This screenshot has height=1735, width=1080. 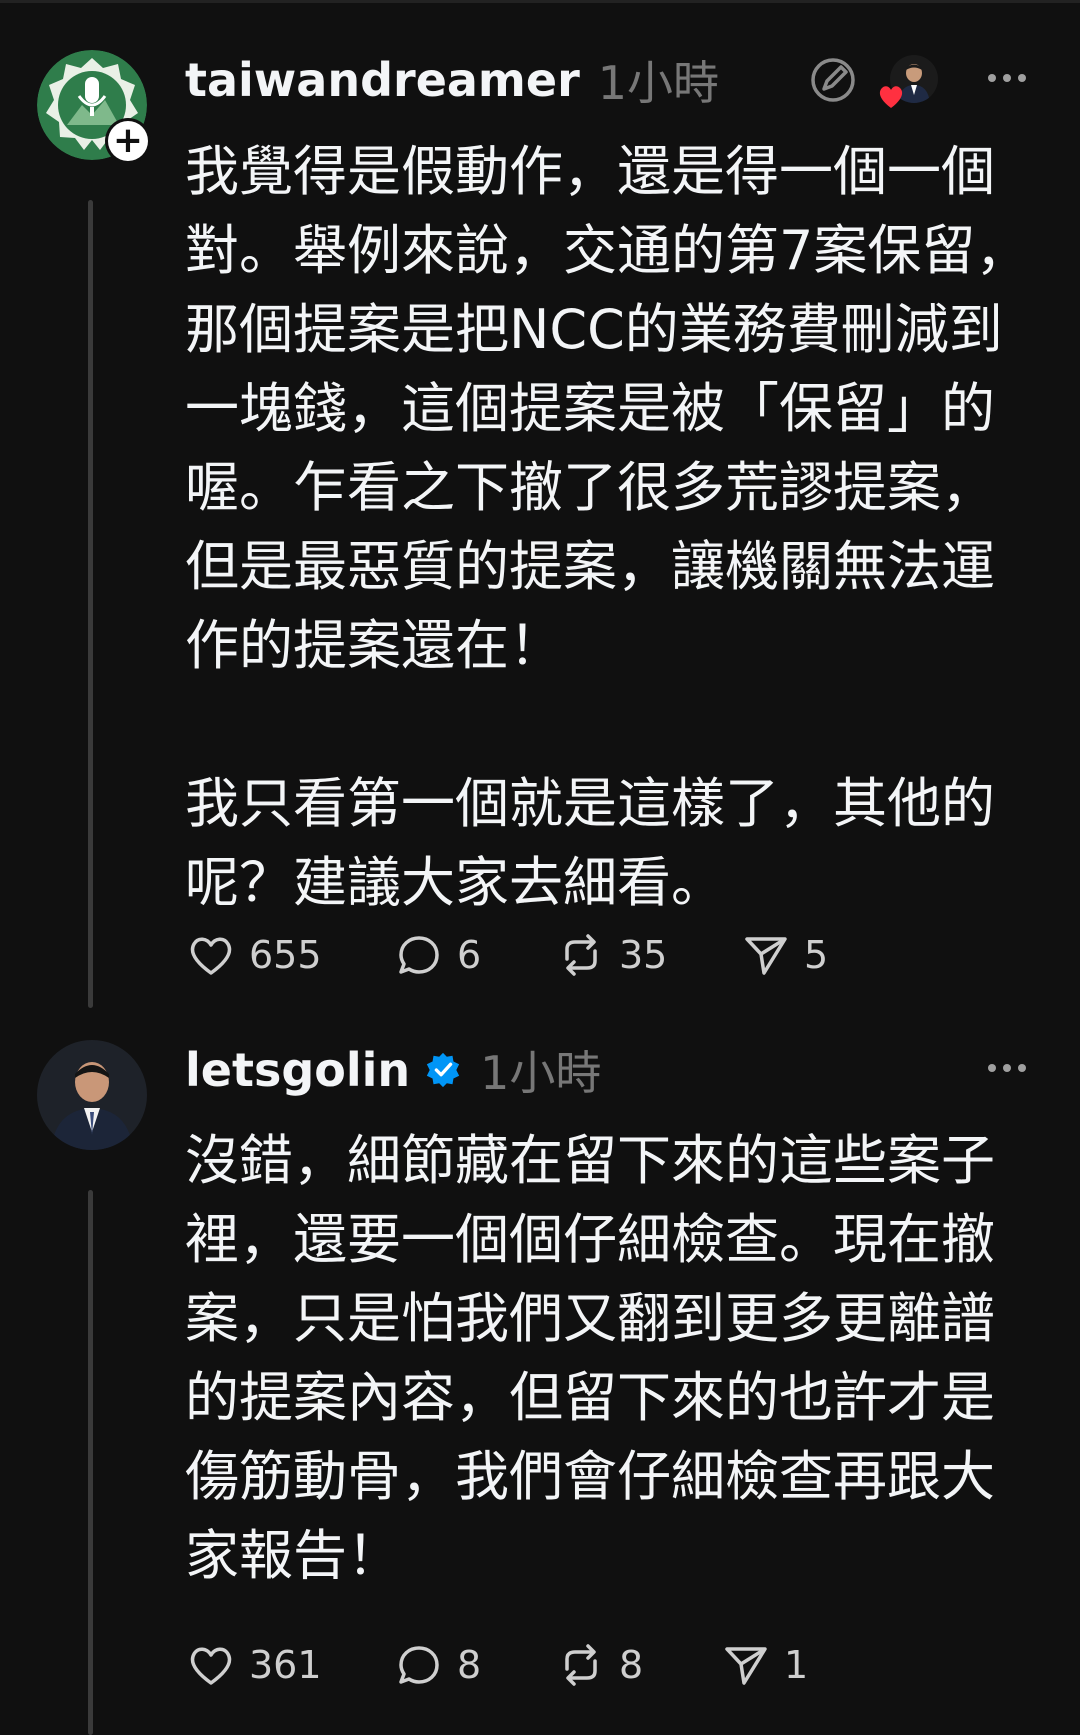 I want to click on like-button: 655, so click(x=253, y=955).